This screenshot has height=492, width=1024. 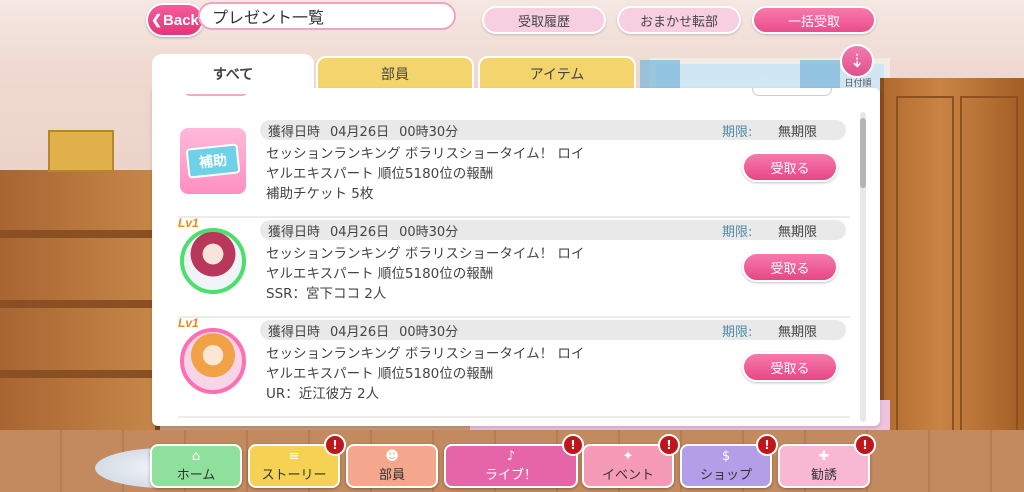 What do you see at coordinates (814, 20) in the screenshot?
I see `receive-all-button: 一括受取` at bounding box center [814, 20].